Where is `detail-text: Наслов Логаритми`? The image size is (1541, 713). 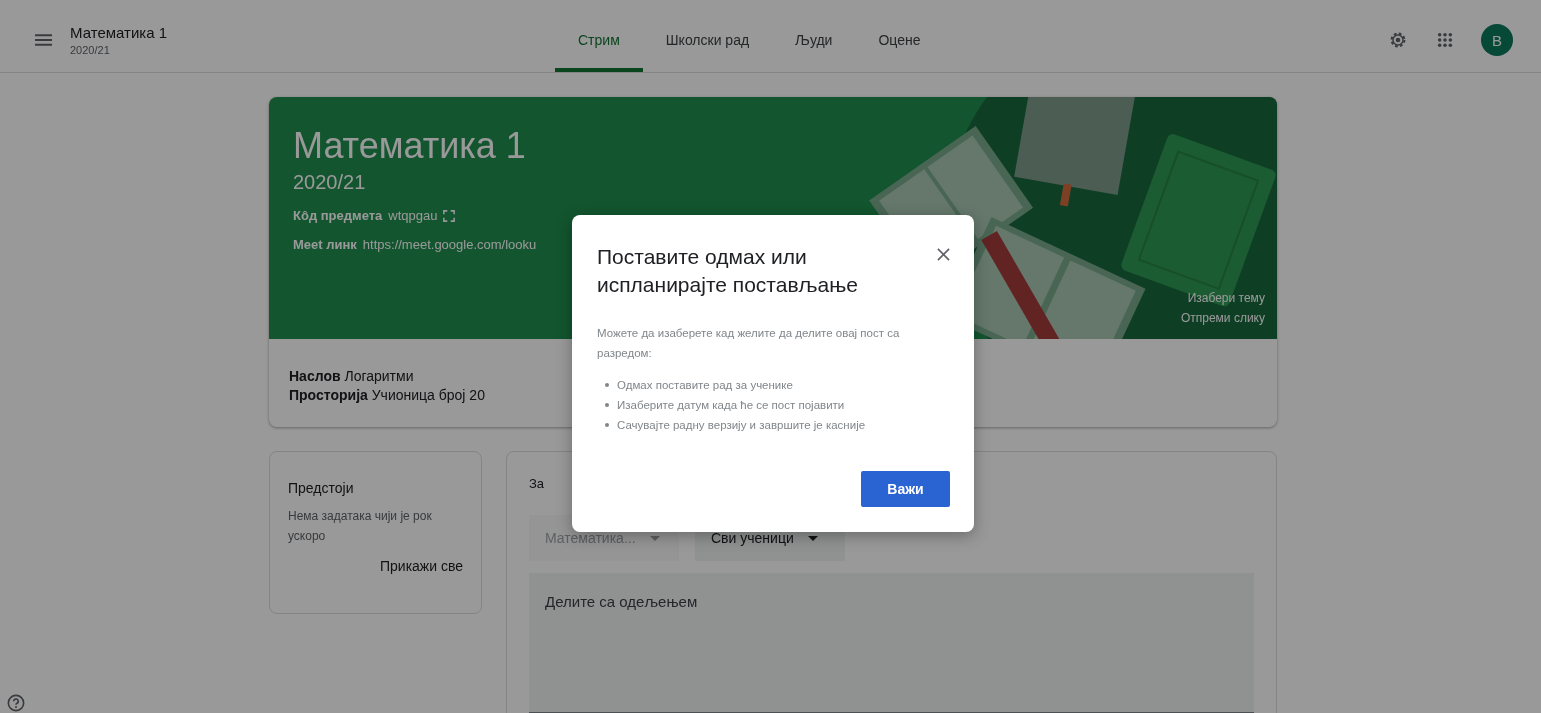 detail-text: Наслов Логаритми is located at coordinates (351, 376).